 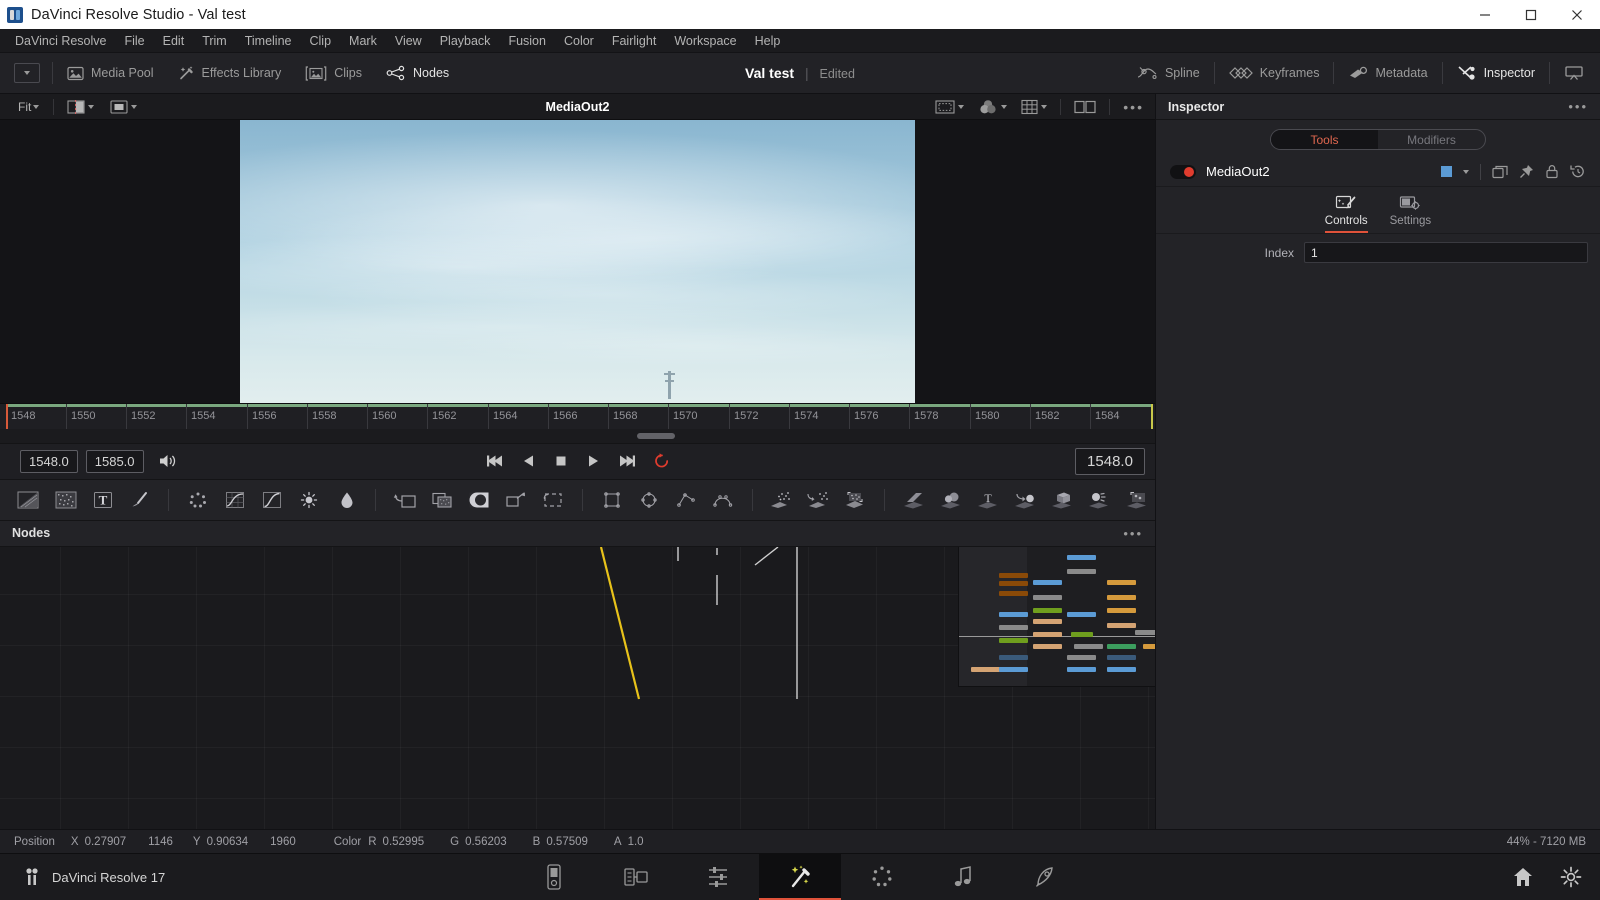 I want to click on pin-icon, so click(x=1526, y=171).